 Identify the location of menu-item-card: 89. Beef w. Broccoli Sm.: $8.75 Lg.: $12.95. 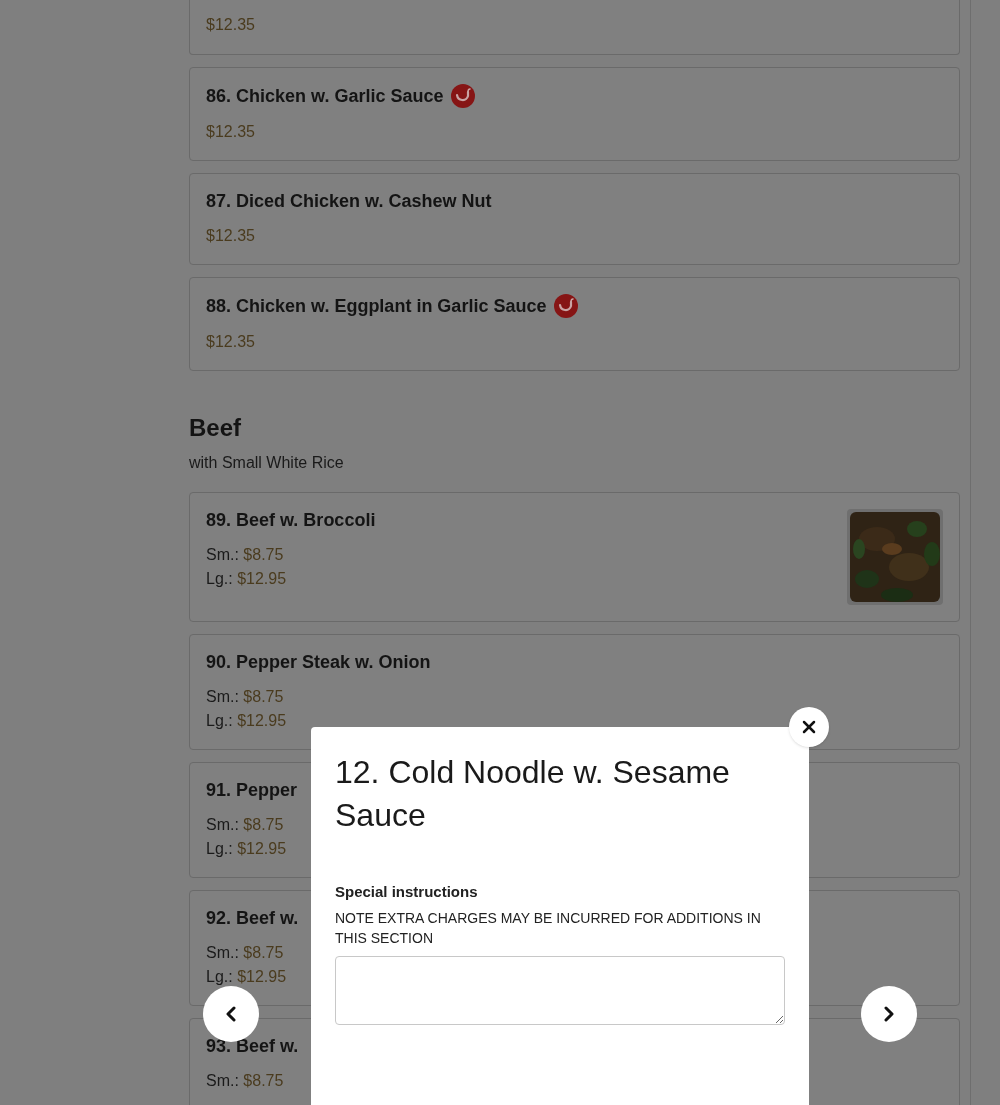
(574, 557).